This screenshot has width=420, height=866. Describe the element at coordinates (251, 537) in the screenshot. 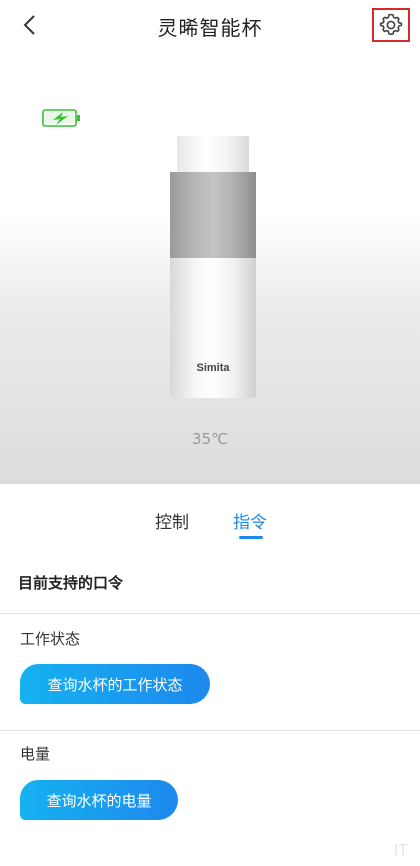

I see `active-tab-indicator` at that location.